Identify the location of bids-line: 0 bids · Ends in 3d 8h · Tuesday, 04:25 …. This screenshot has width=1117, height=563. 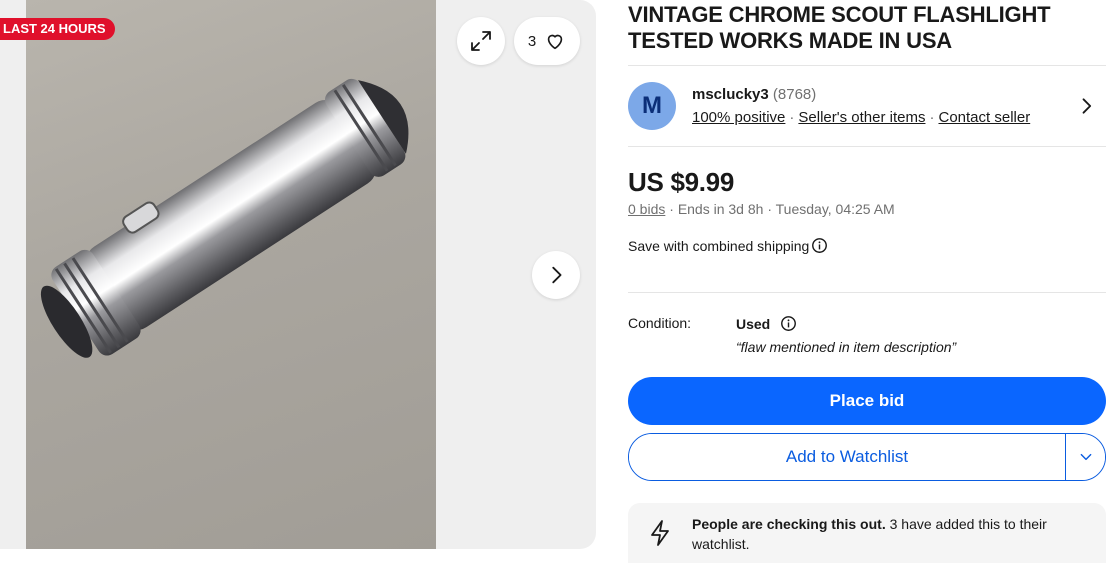
(761, 209).